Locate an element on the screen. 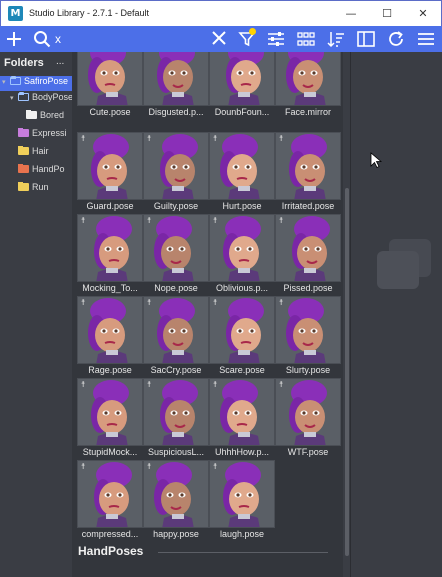 The height and width of the screenshot is (577, 442). clear-icon is located at coordinates (219, 39).